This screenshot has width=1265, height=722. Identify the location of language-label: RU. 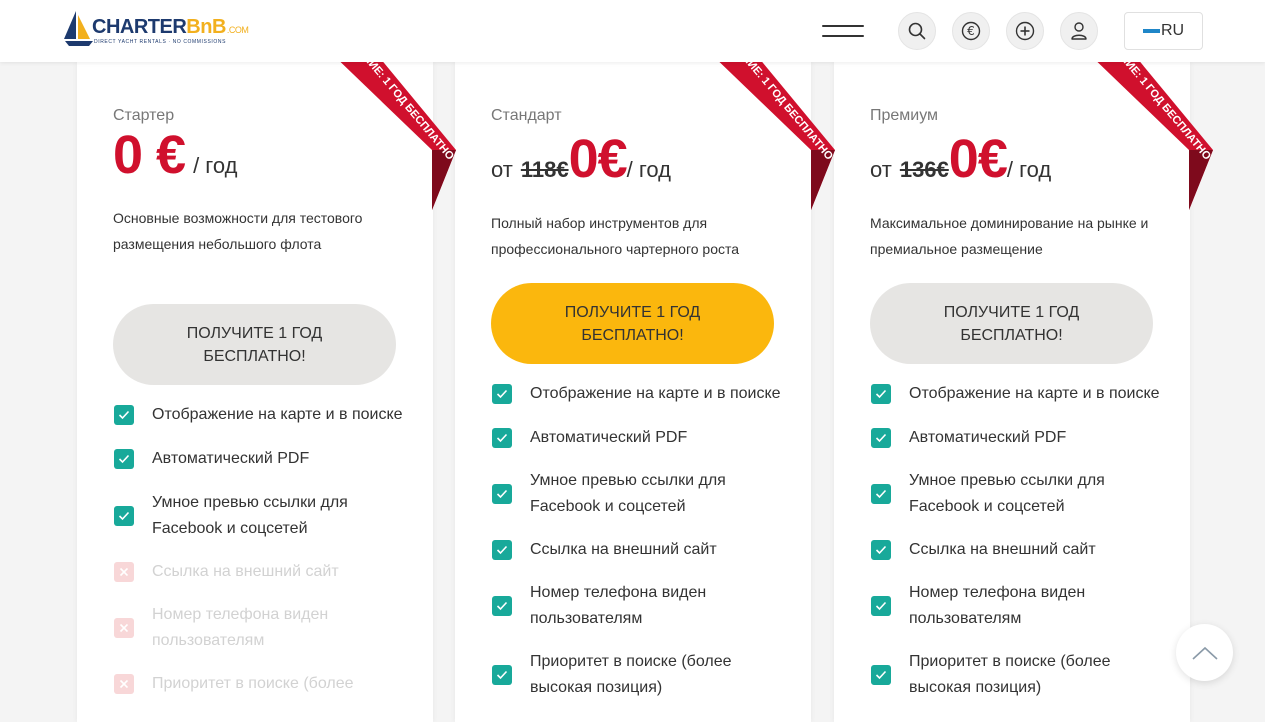
(1172, 30).